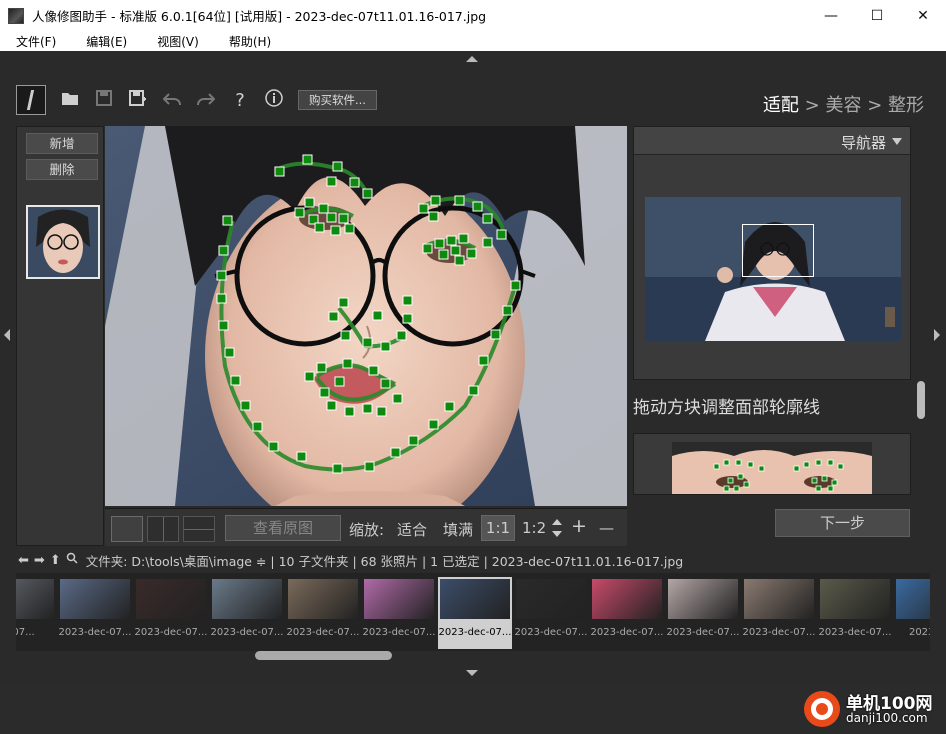 The width and height of the screenshot is (946, 734). What do you see at coordinates (498, 528) in the screenshot?
I see `zoom-1-1-button: 1:1` at bounding box center [498, 528].